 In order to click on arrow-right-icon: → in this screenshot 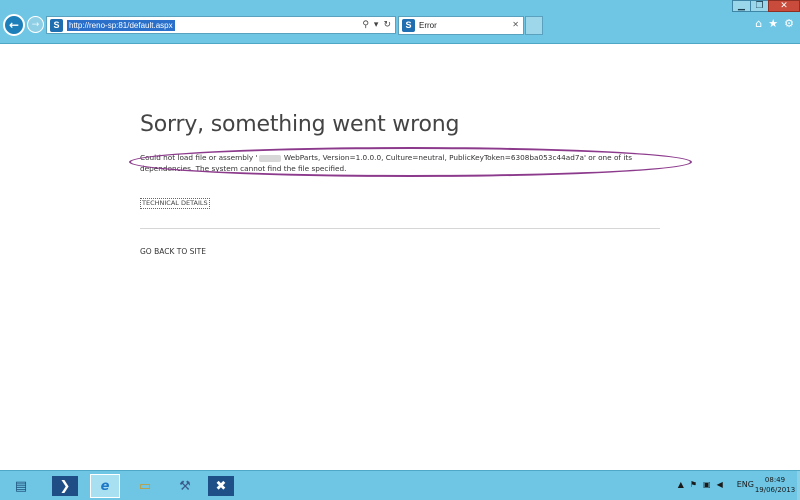, I will do `click(35, 24)`.